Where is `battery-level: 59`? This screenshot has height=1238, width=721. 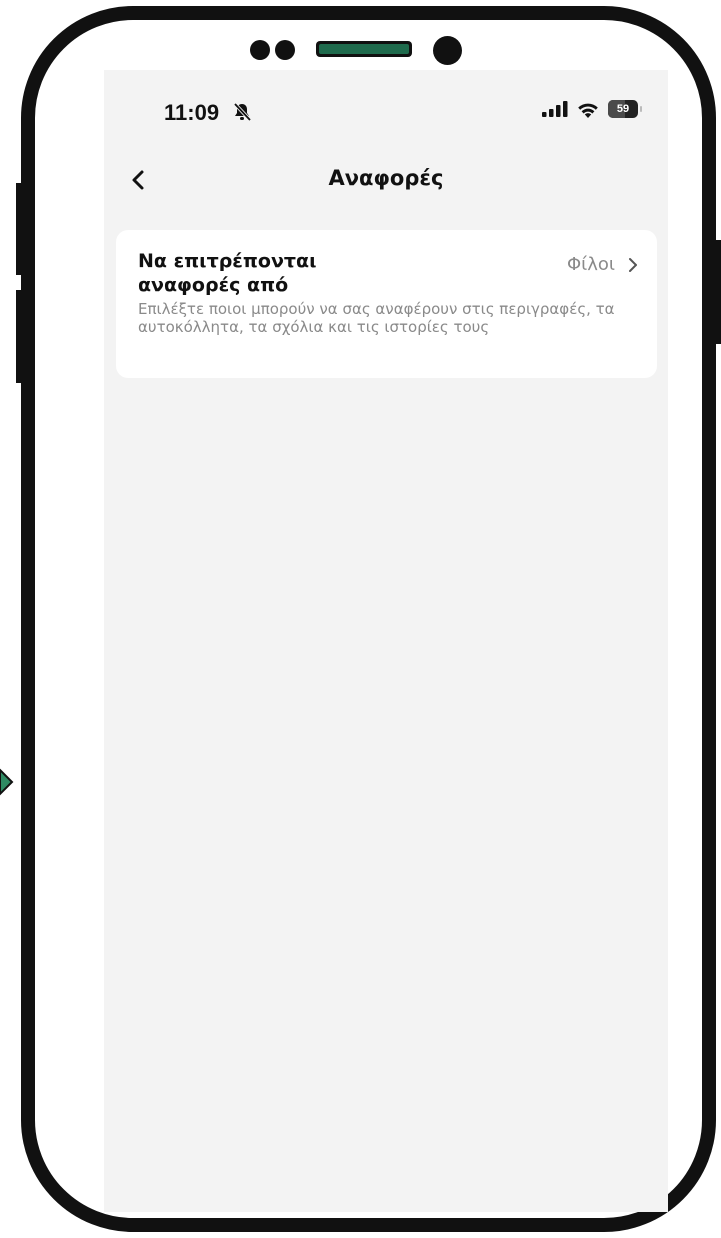 battery-level: 59 is located at coordinates (623, 109).